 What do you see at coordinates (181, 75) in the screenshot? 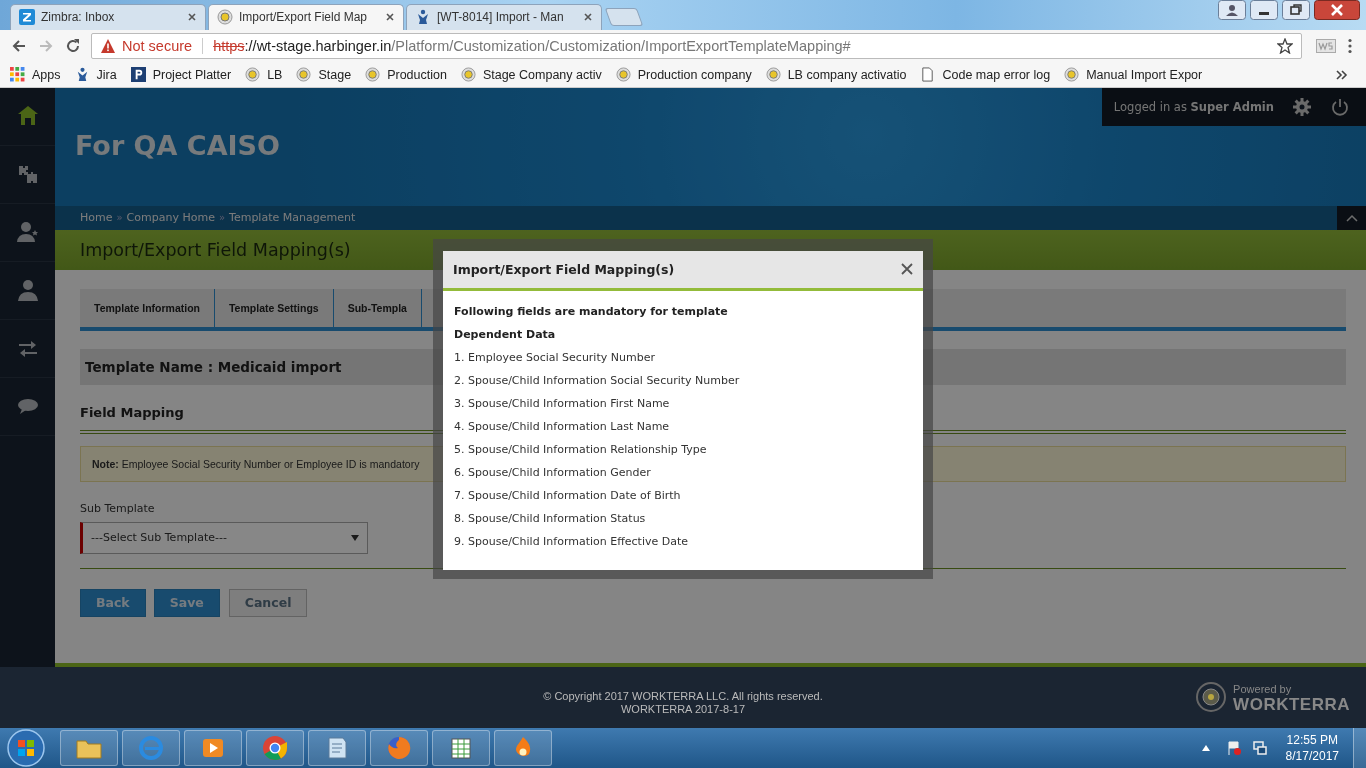
I see `bookmark: Project Platter` at bounding box center [181, 75].